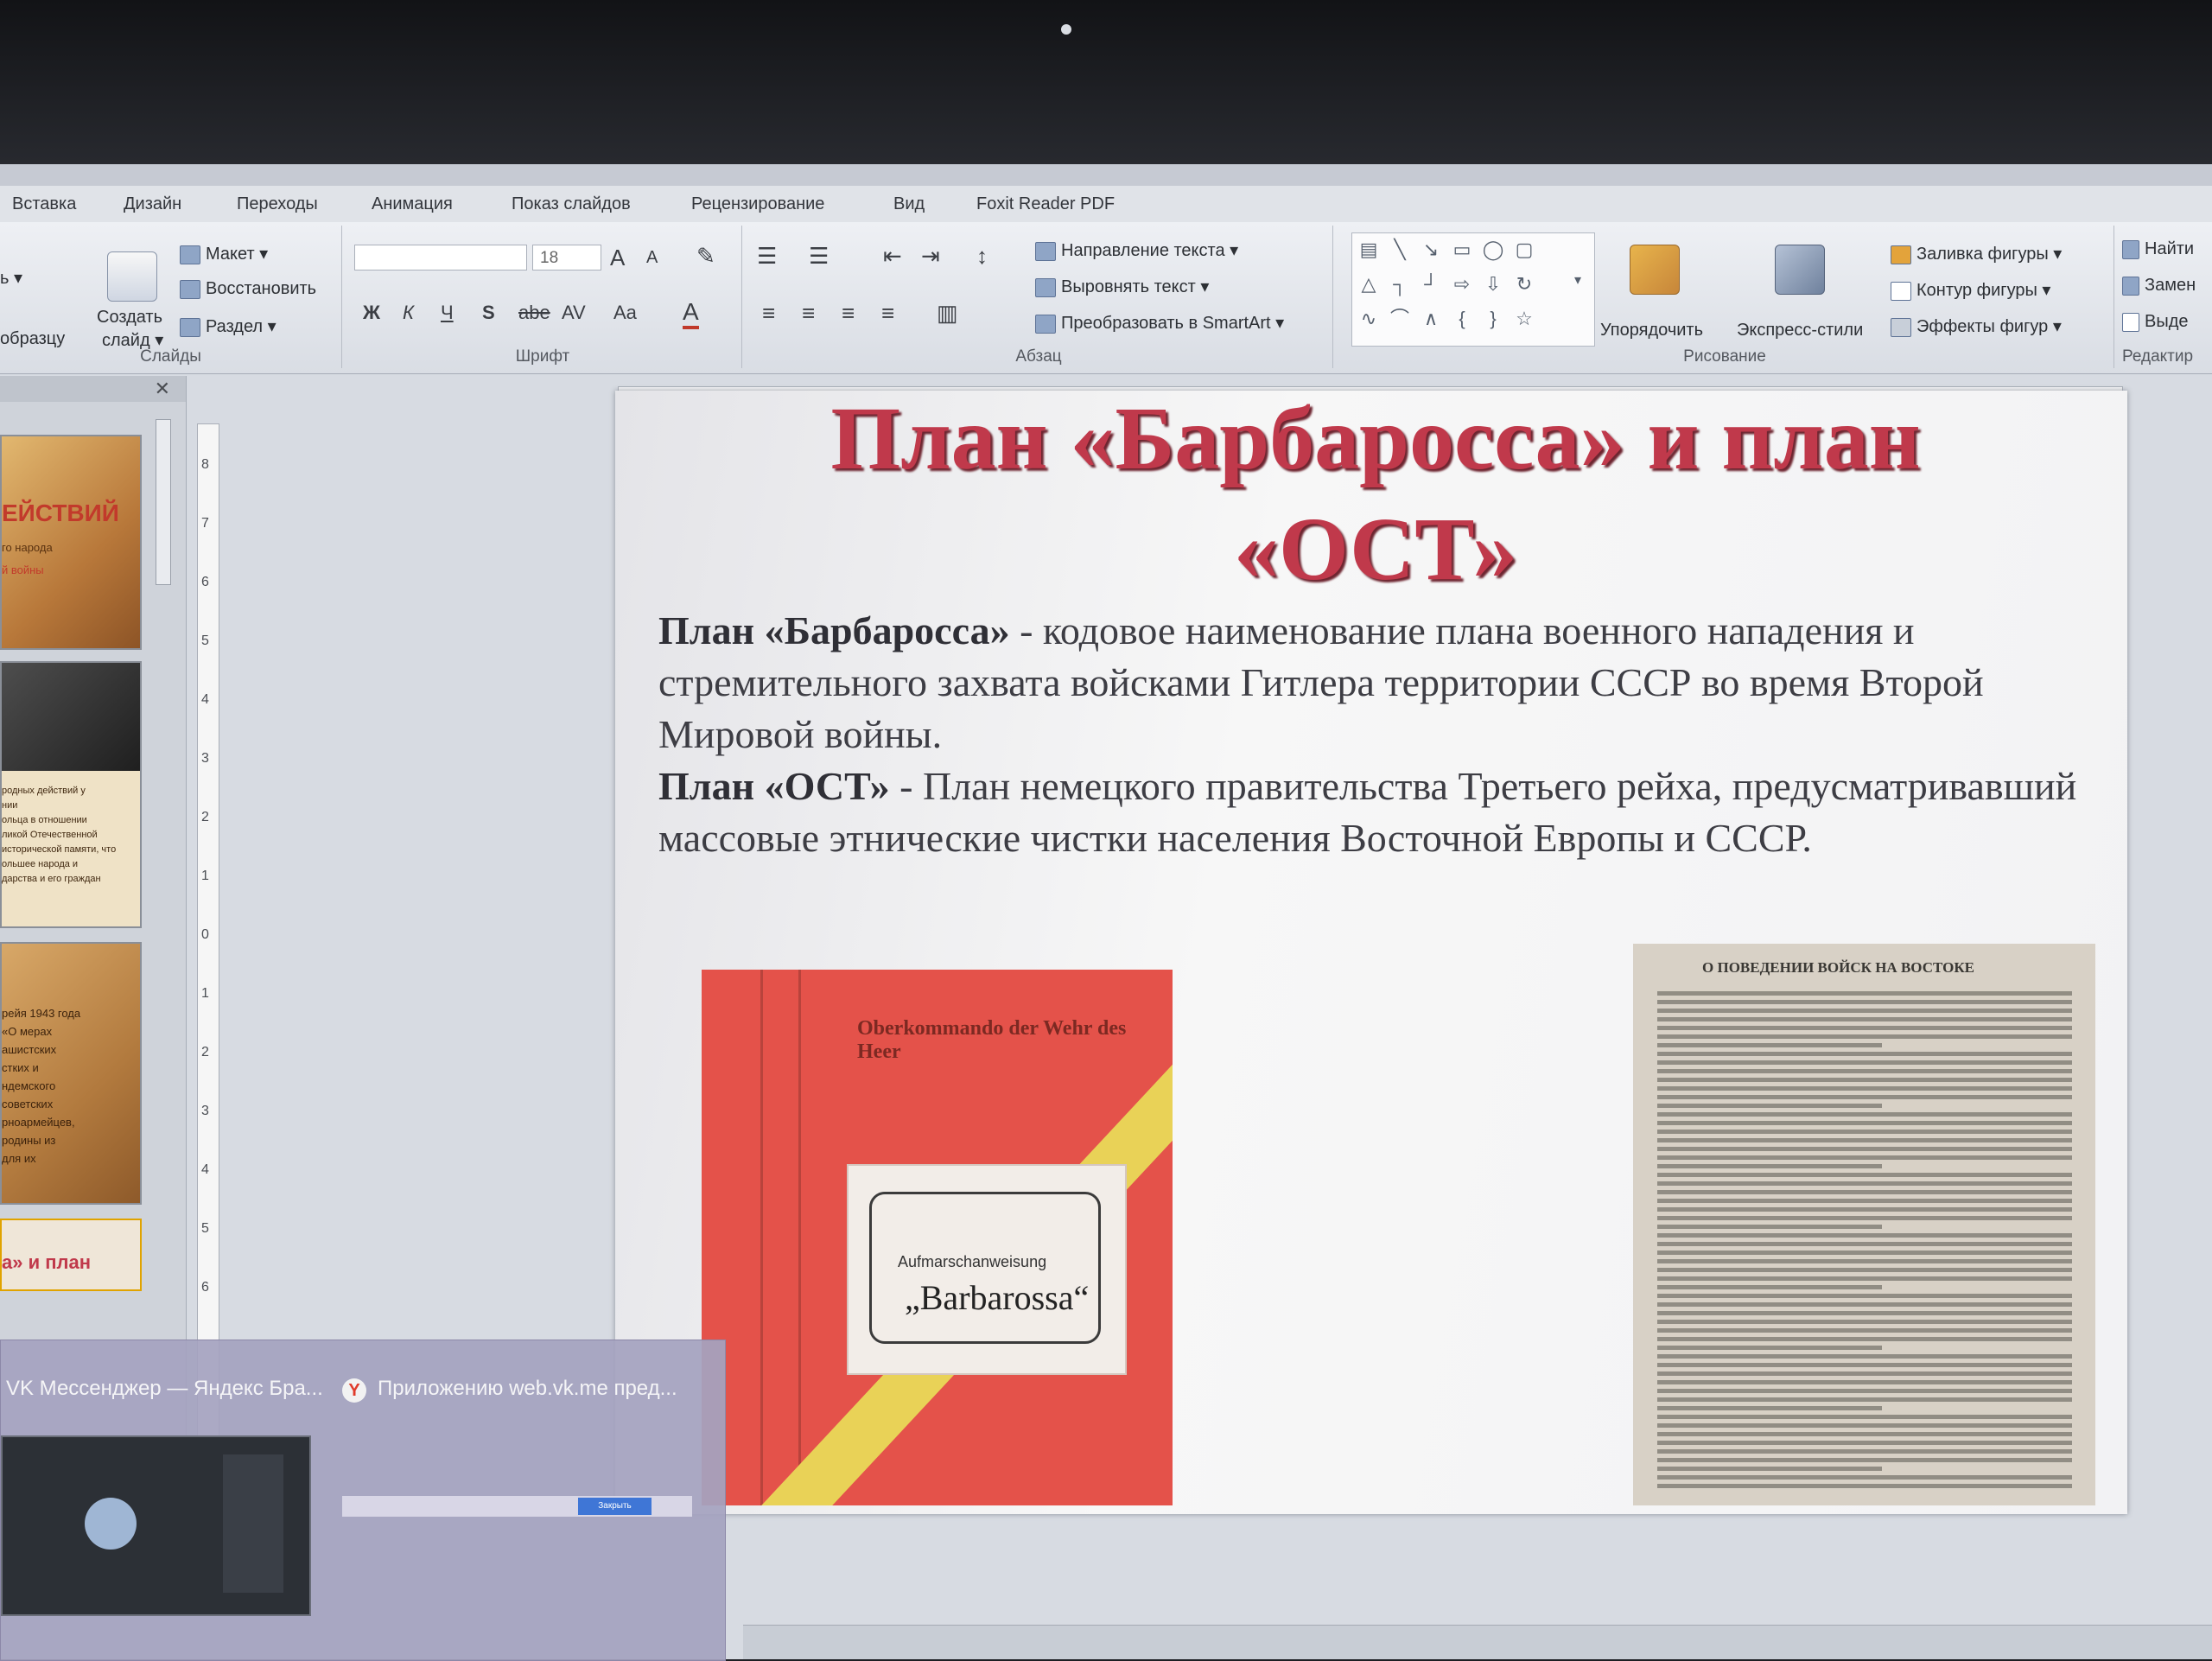  Describe the element at coordinates (1524, 250) in the screenshot. I see `rounded-rect-shape-icon: ▢` at that location.